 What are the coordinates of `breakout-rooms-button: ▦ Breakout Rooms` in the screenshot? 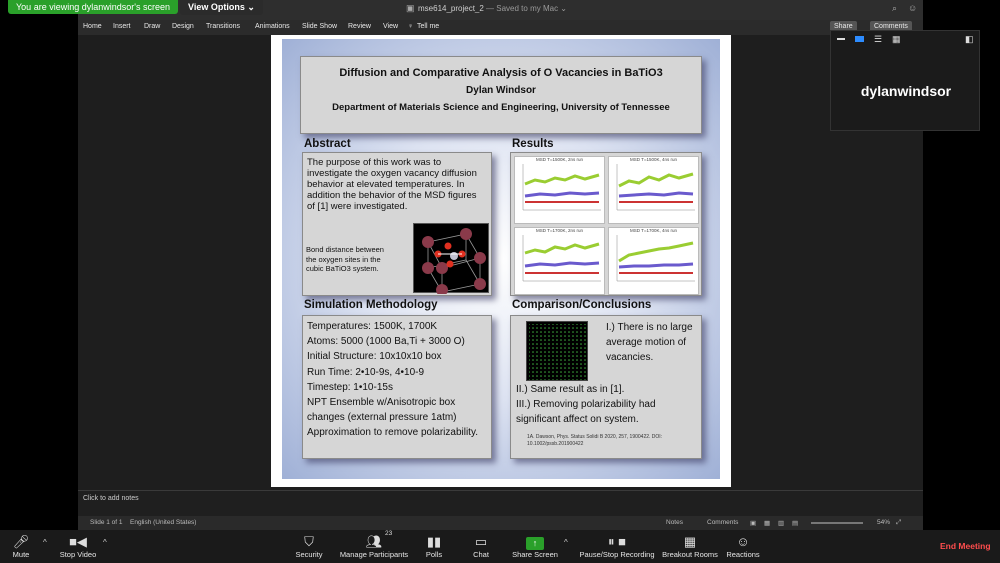 It's located at (690, 546).